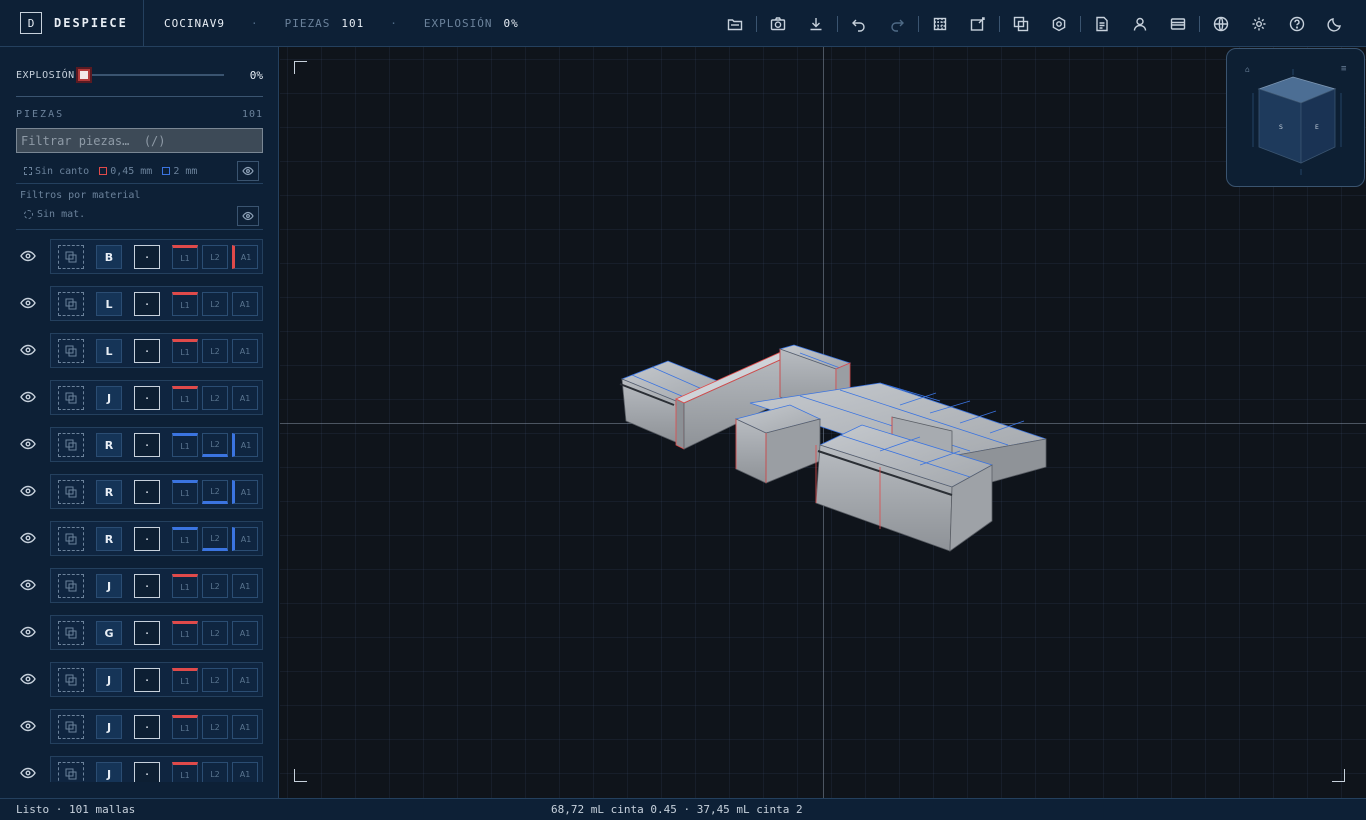 This screenshot has height=820, width=1366. Describe the element at coordinates (139, 636) in the screenshot. I see `piece-row: G · L1 L2 A1` at that location.